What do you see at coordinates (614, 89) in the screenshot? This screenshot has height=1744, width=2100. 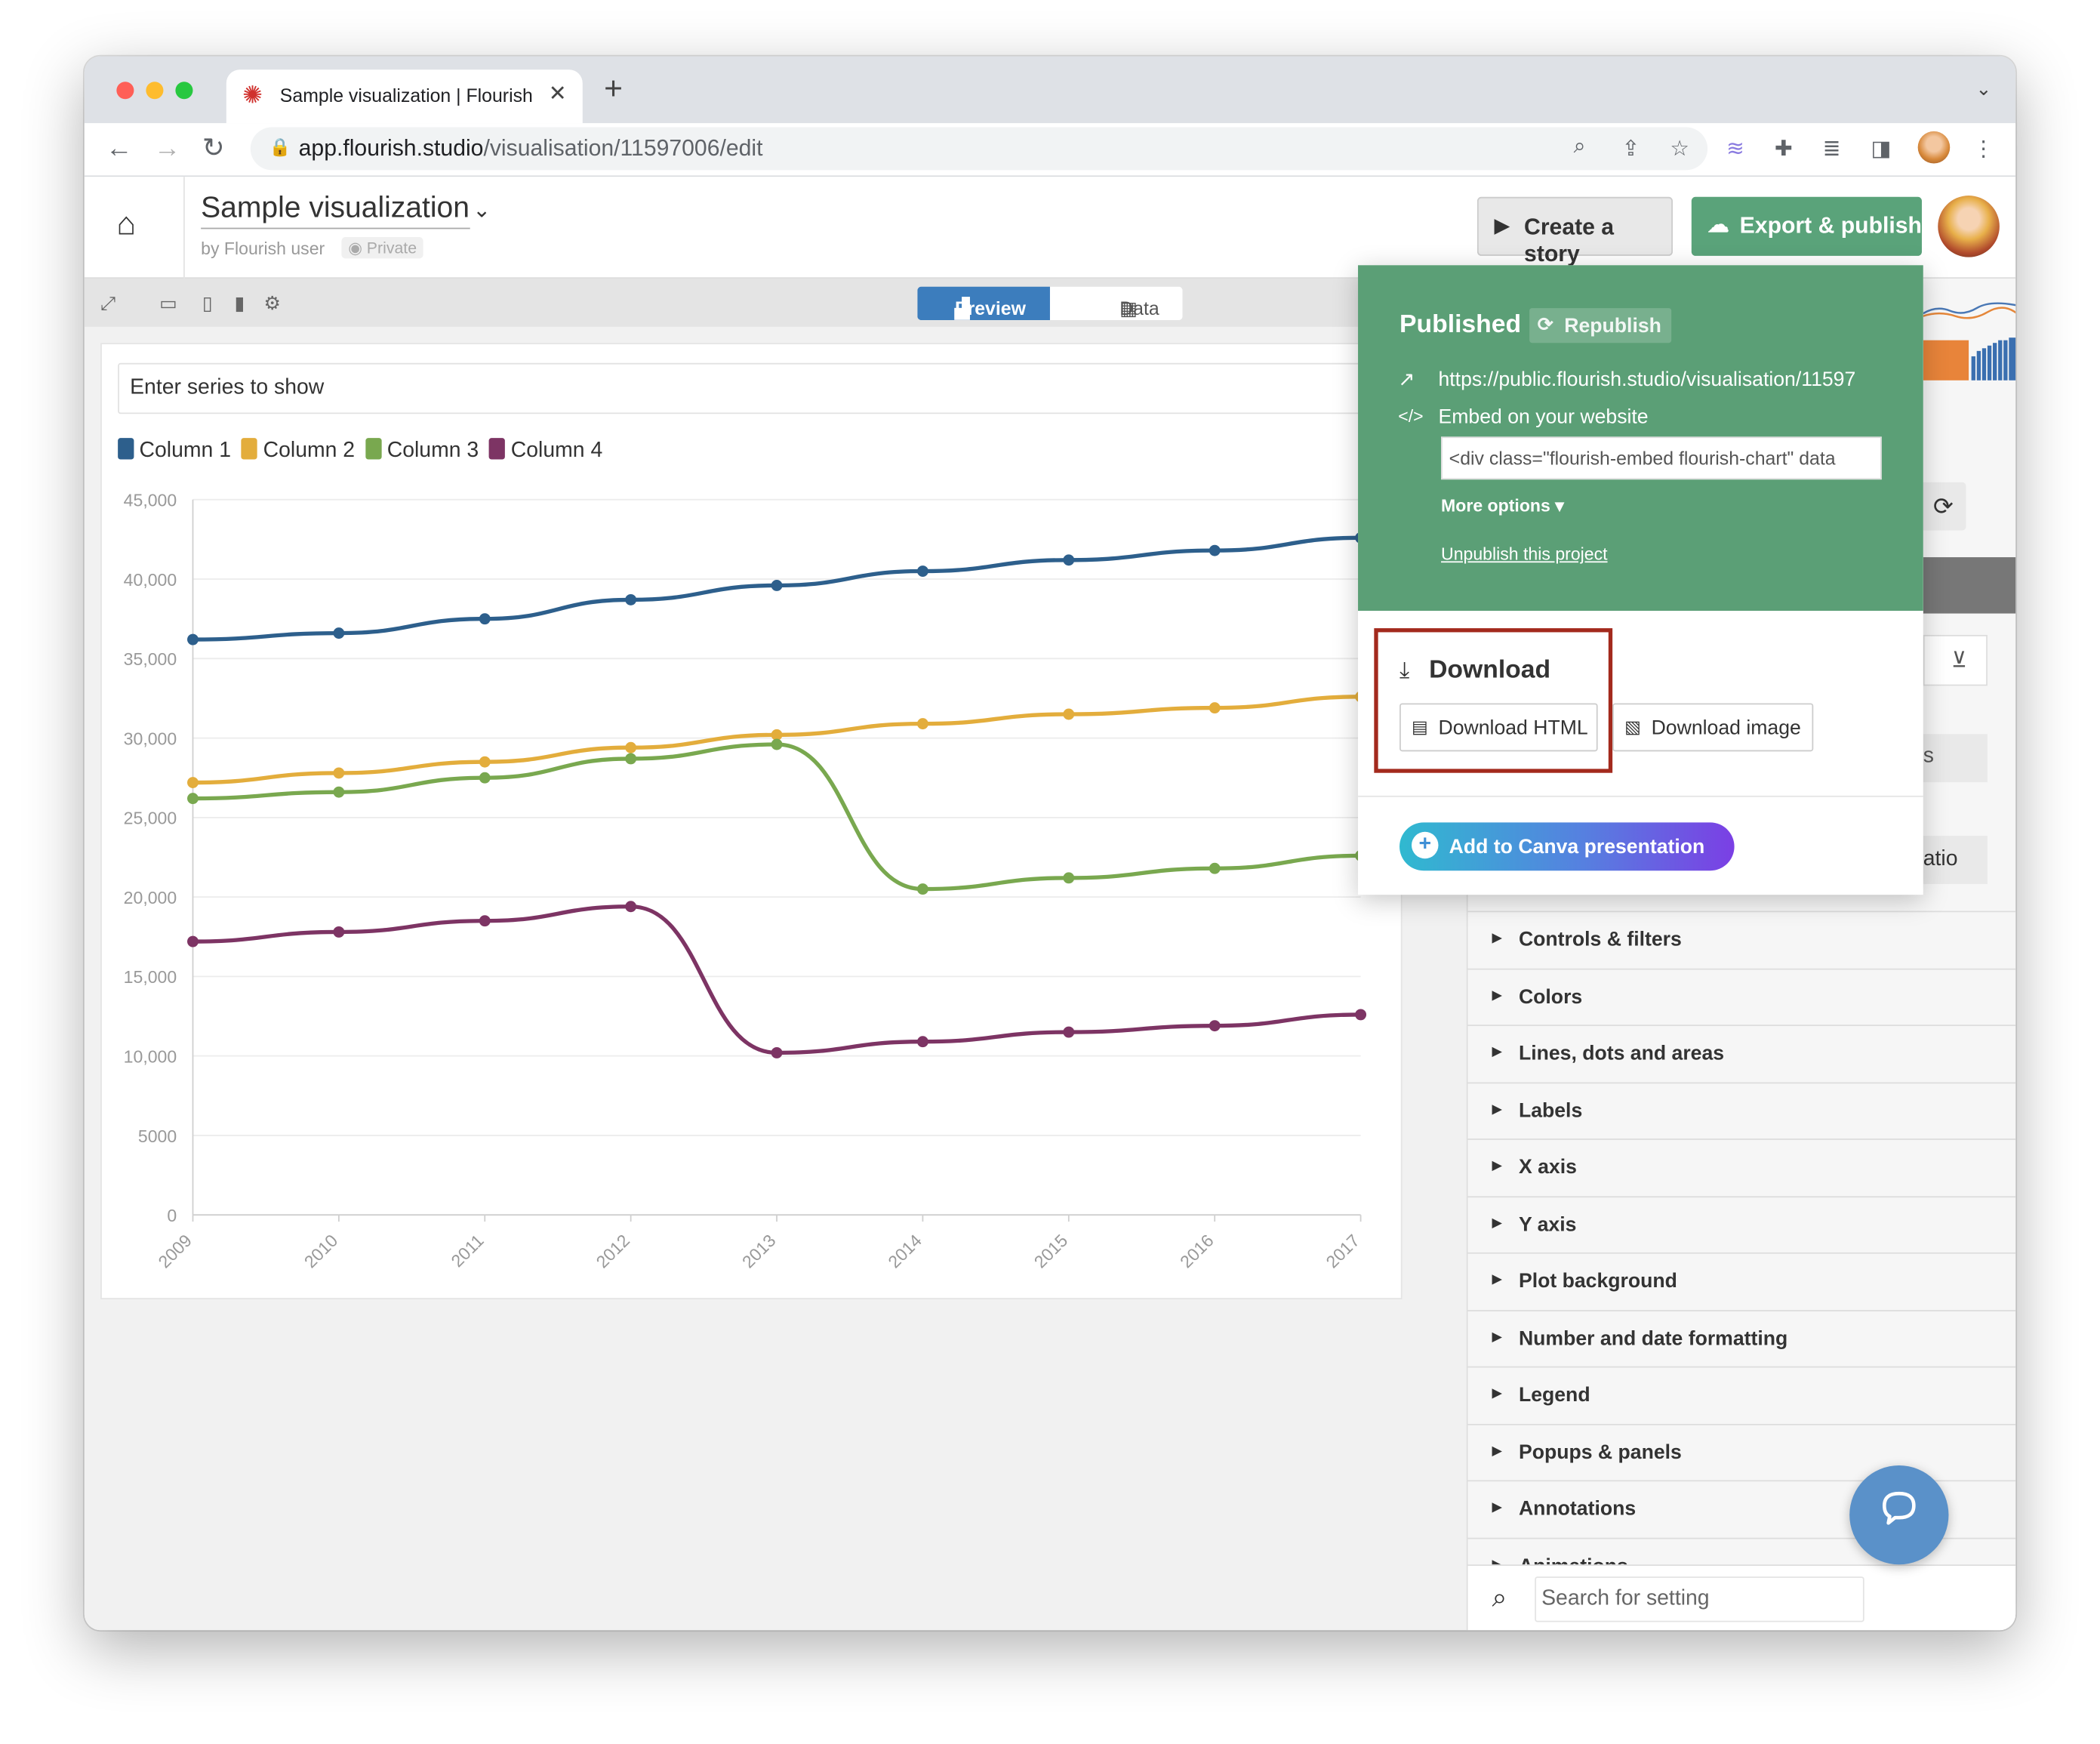 I see `new-tab-button: +` at bounding box center [614, 89].